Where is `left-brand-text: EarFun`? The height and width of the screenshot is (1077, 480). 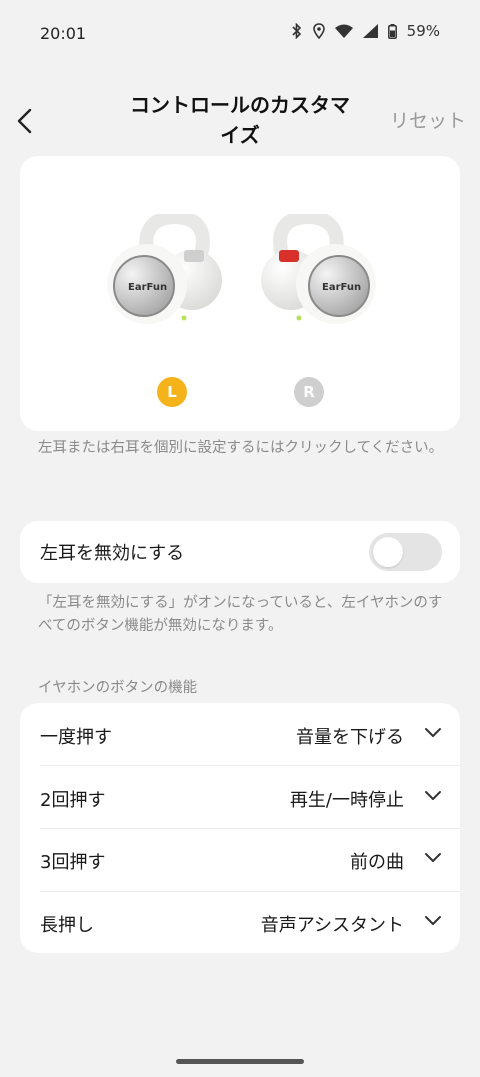 left-brand-text: EarFun is located at coordinates (147, 287).